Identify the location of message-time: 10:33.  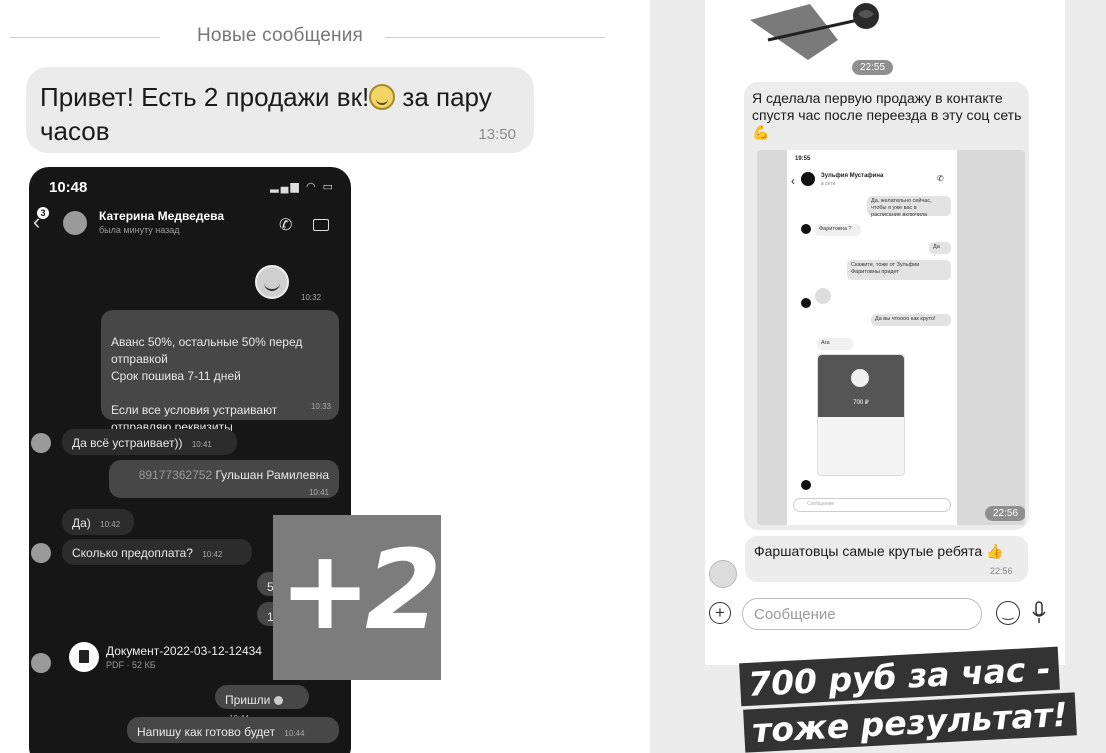
(320, 406).